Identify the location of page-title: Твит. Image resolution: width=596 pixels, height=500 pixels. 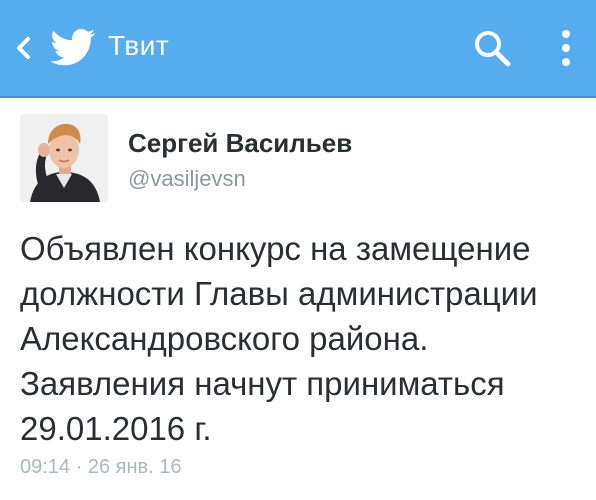
(139, 45).